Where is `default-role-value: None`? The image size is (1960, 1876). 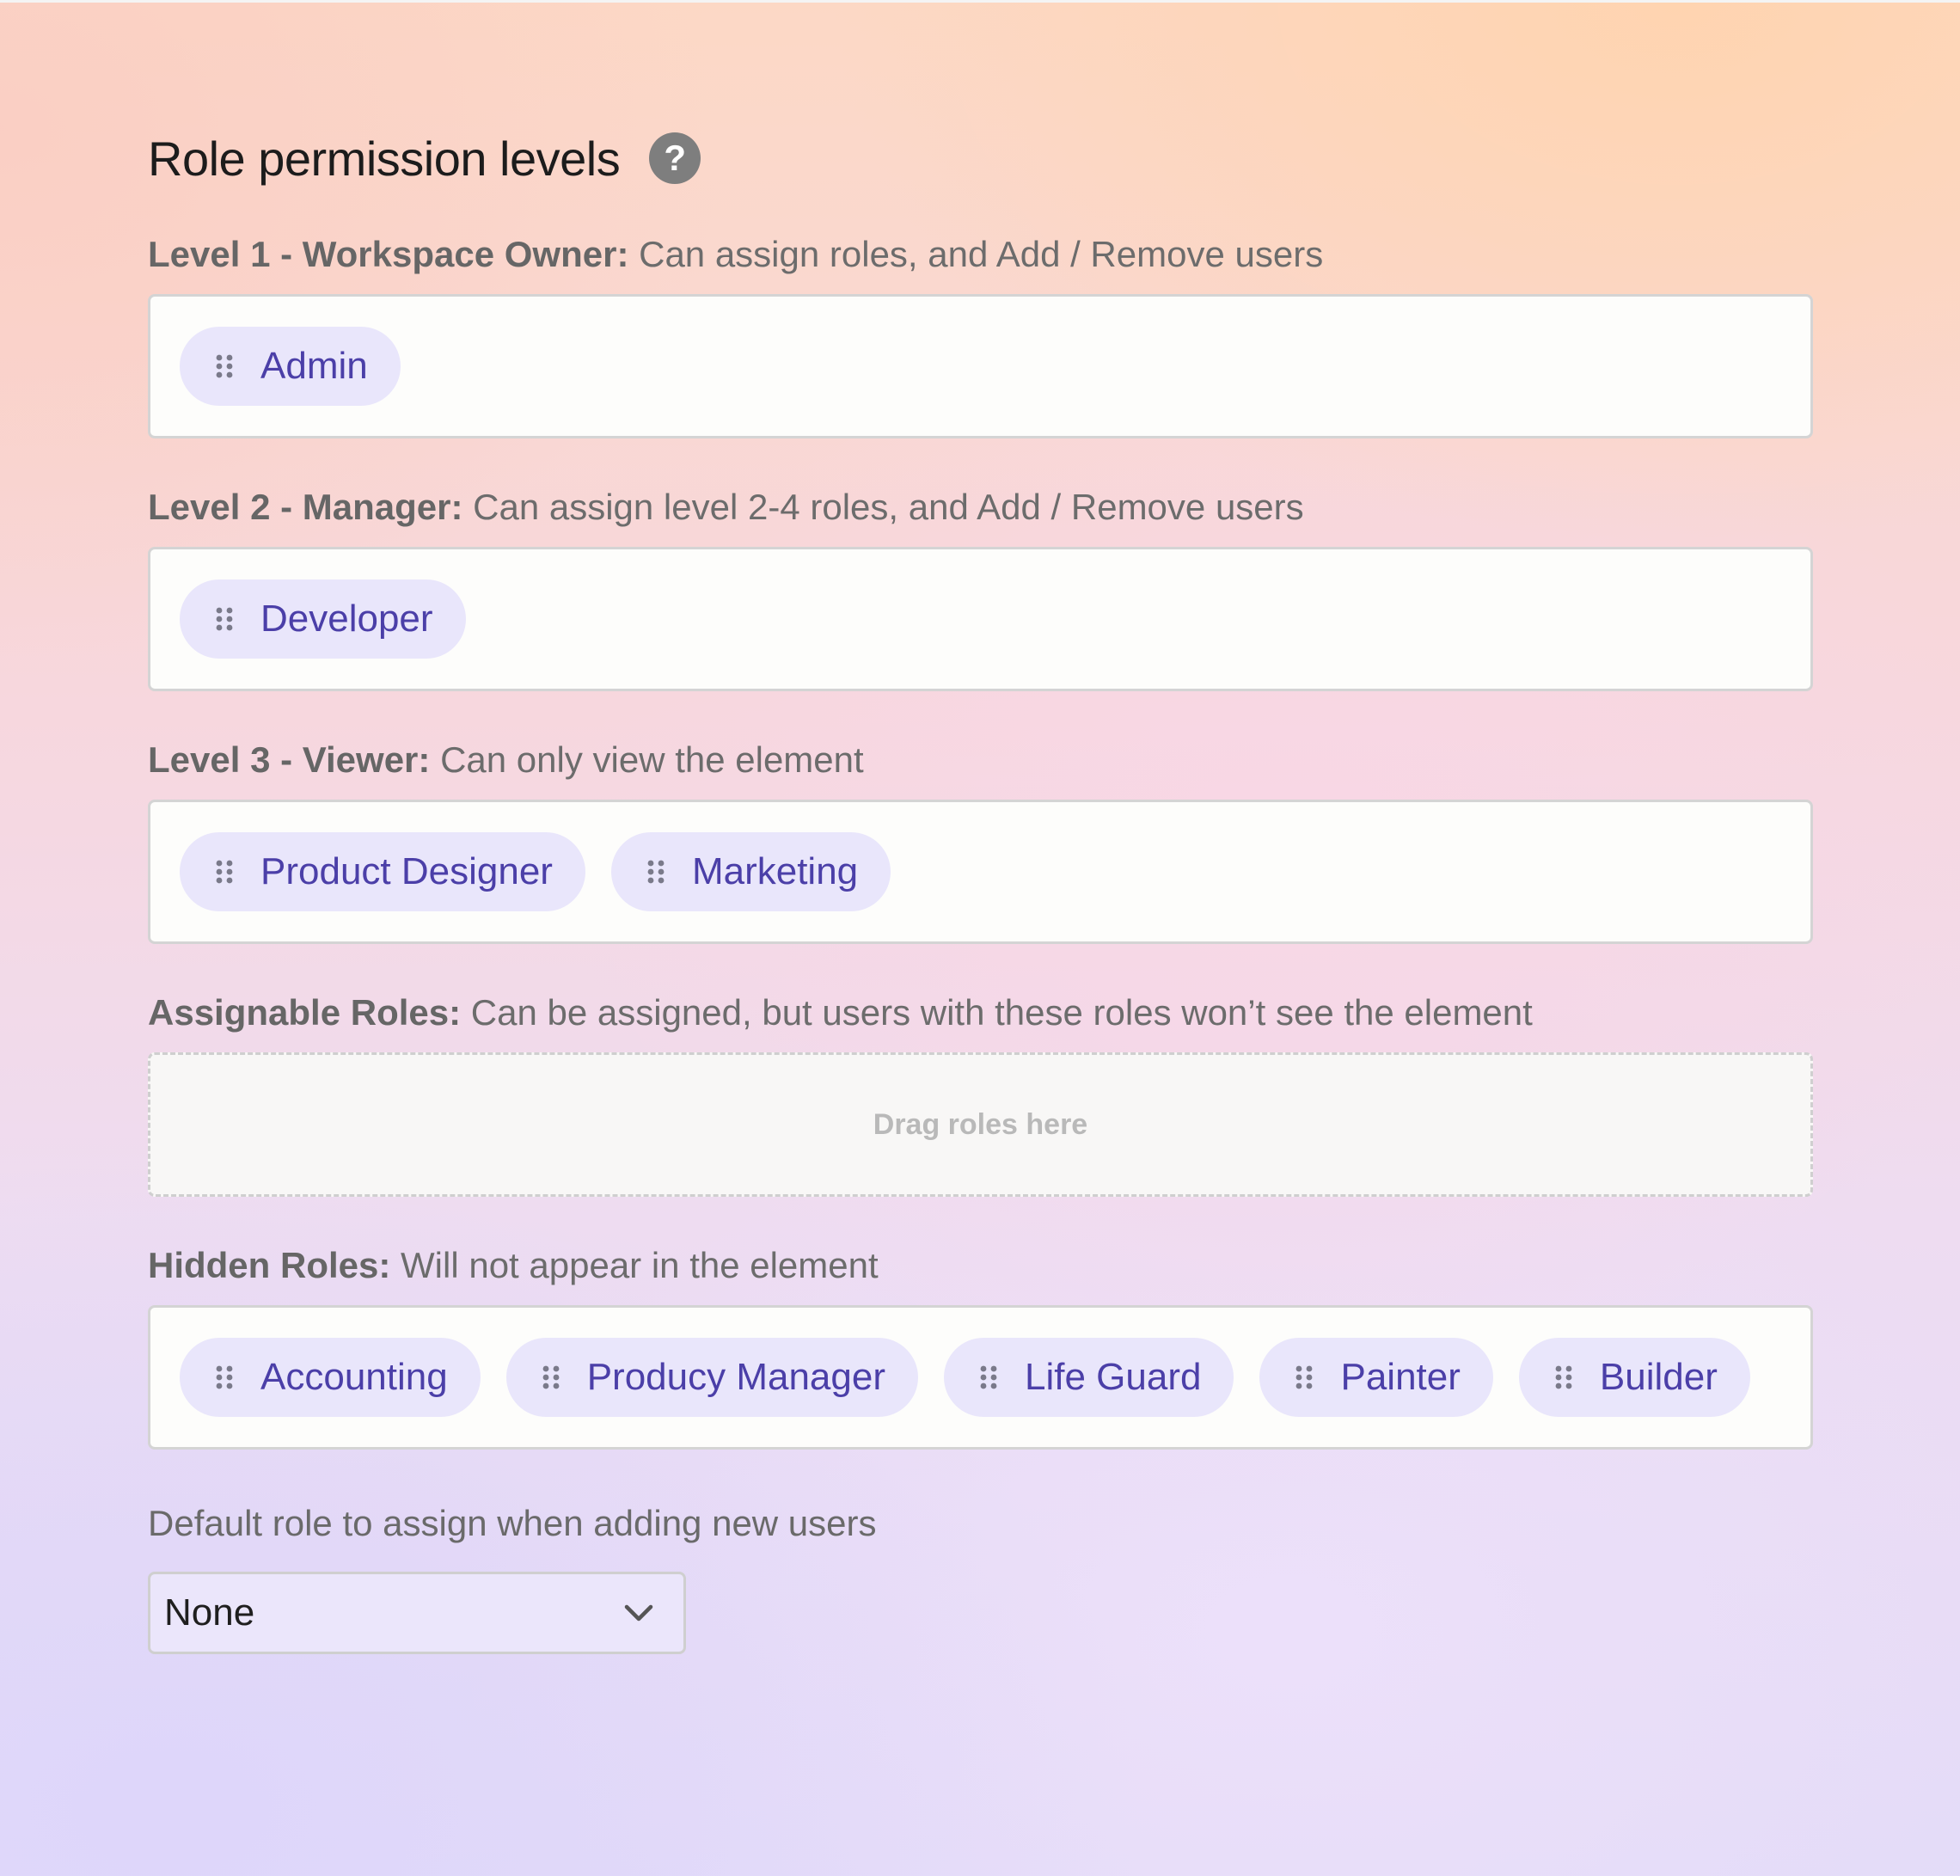 default-role-value: None is located at coordinates (209, 1612).